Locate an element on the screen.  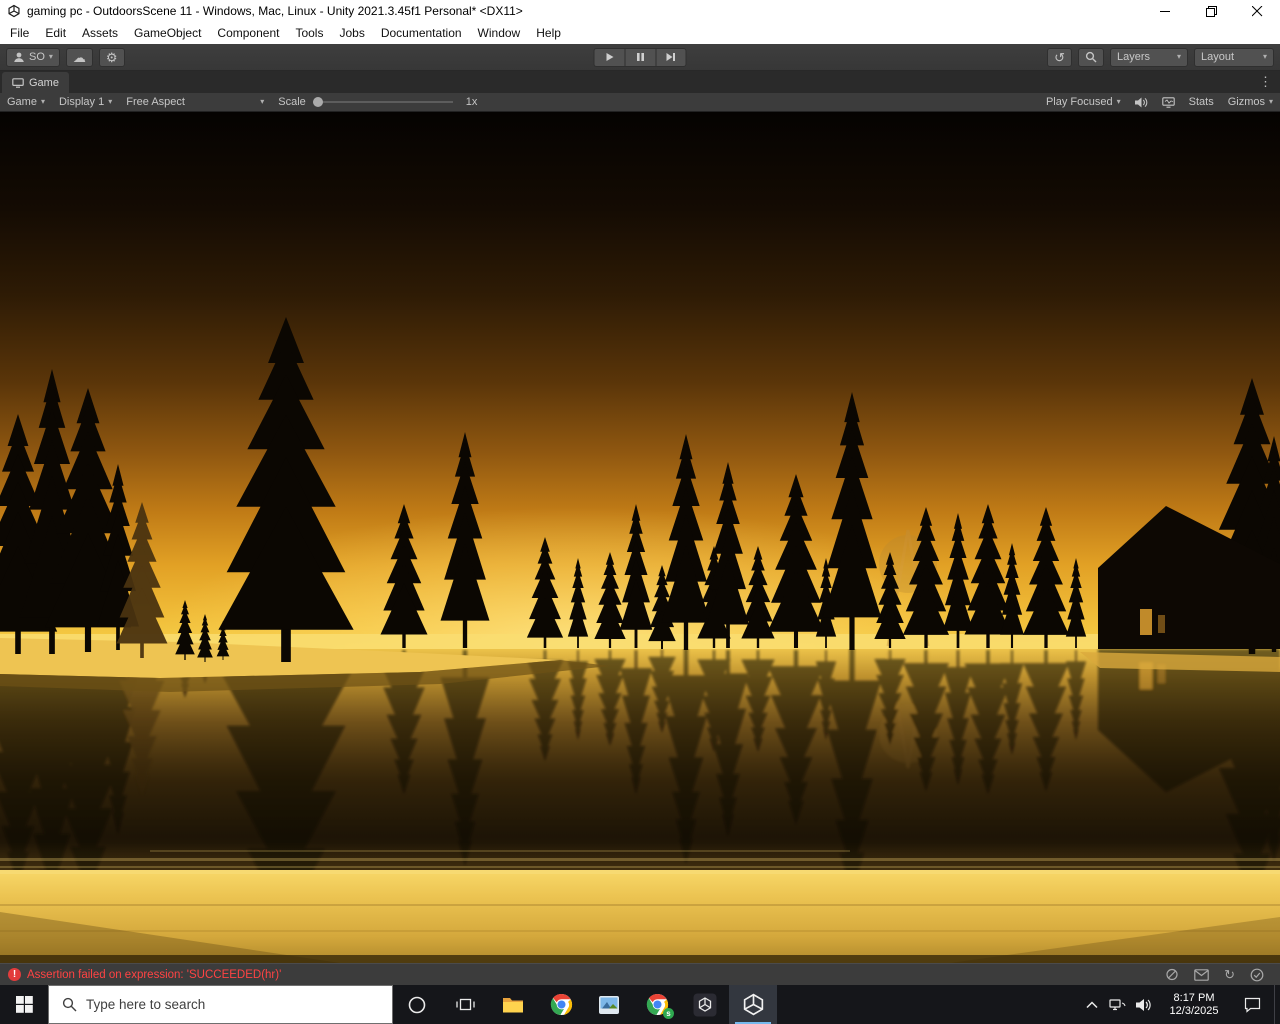
action-center-button is located at coordinates (1252, 1004).